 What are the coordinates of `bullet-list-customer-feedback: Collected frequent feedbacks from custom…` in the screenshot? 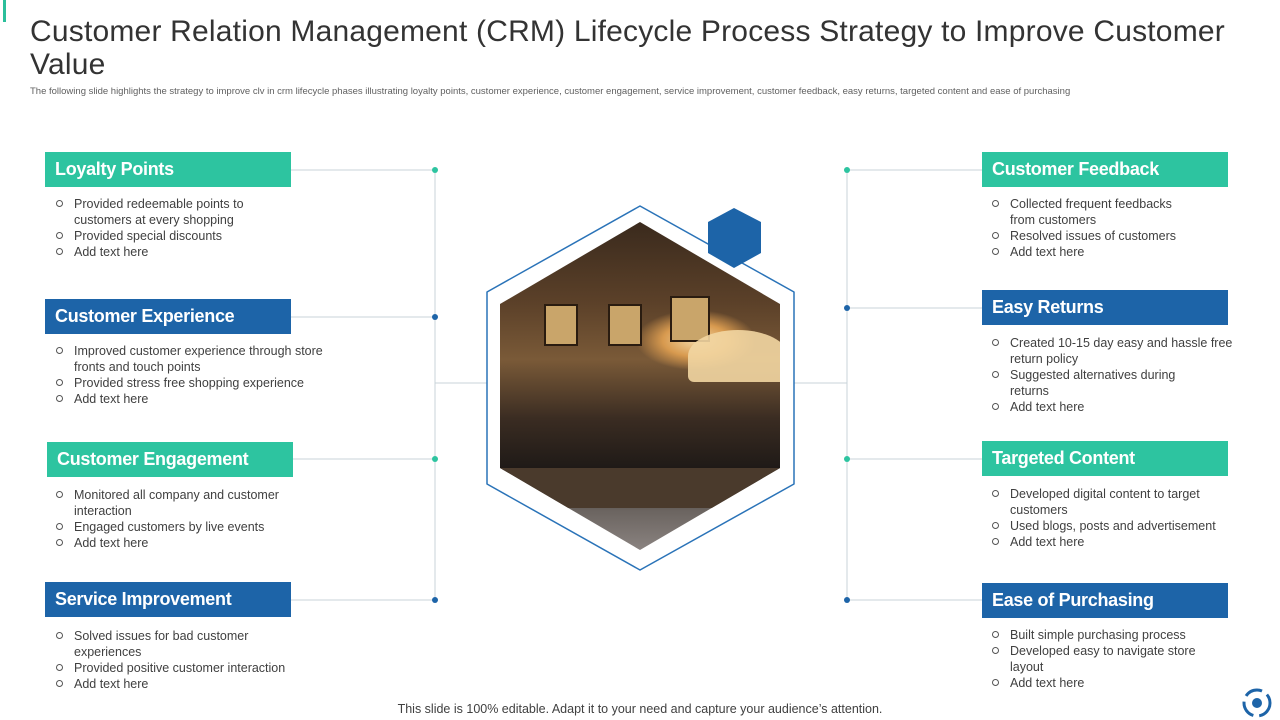 It's located at (1088, 228).